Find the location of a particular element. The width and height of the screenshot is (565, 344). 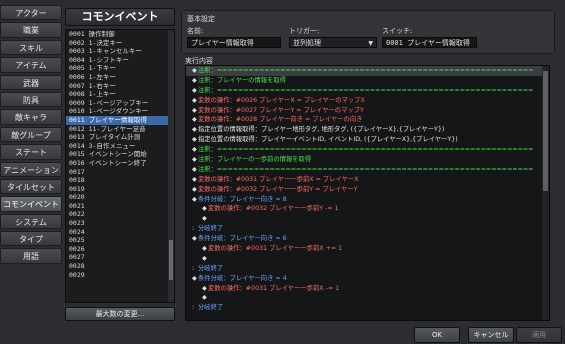

command-row: ◆条件分岐：プレイヤー向き = 4 is located at coordinates (367, 279).